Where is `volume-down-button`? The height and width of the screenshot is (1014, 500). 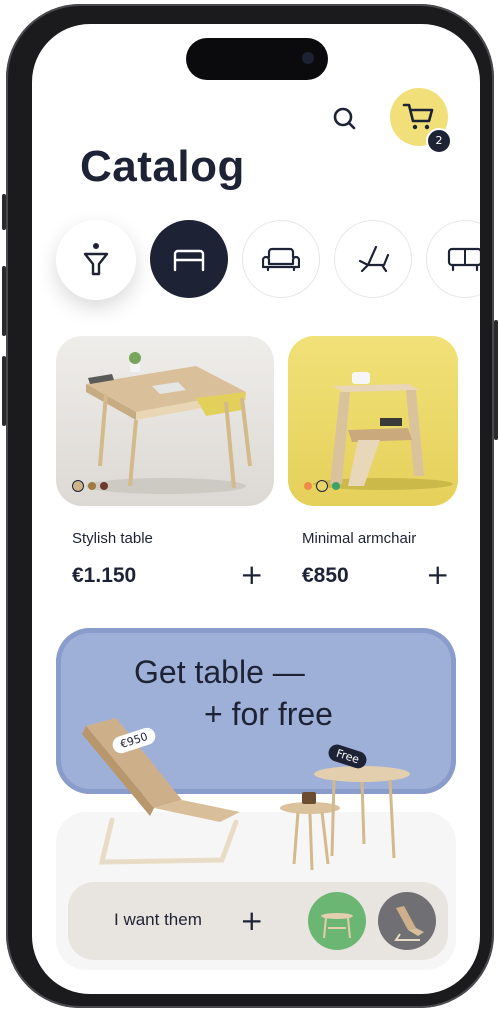 volume-down-button is located at coordinates (4, 391).